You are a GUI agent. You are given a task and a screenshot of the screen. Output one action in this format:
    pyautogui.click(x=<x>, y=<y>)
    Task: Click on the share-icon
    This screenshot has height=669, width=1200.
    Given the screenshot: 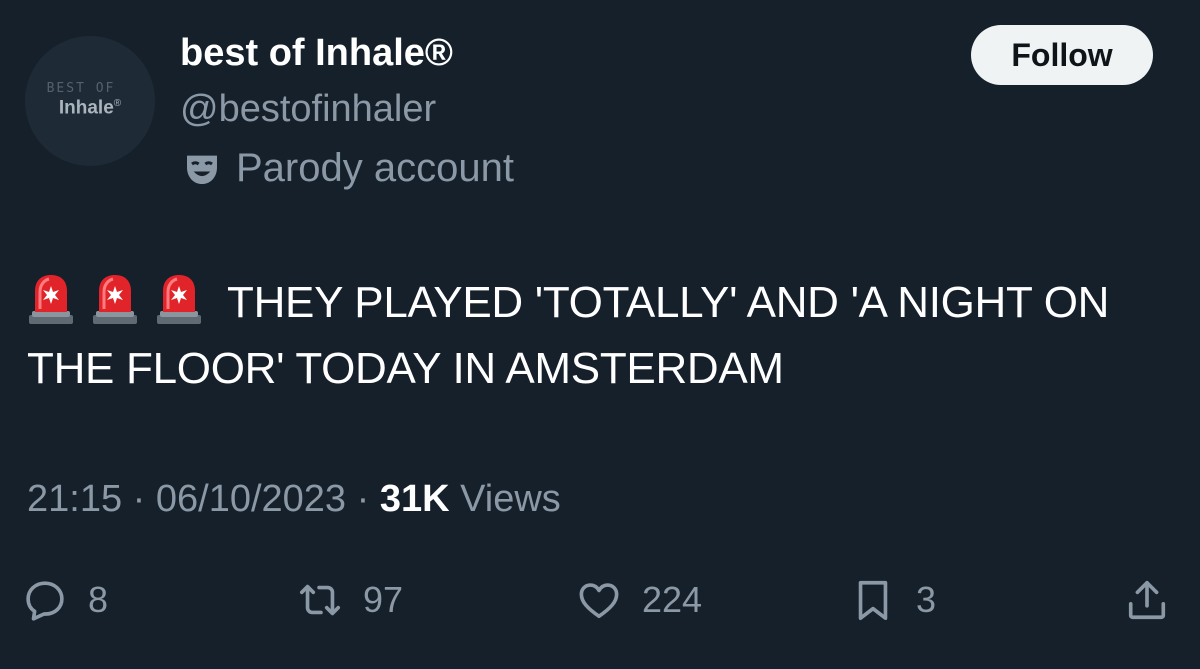 What is the action you would take?
    pyautogui.click(x=1147, y=600)
    